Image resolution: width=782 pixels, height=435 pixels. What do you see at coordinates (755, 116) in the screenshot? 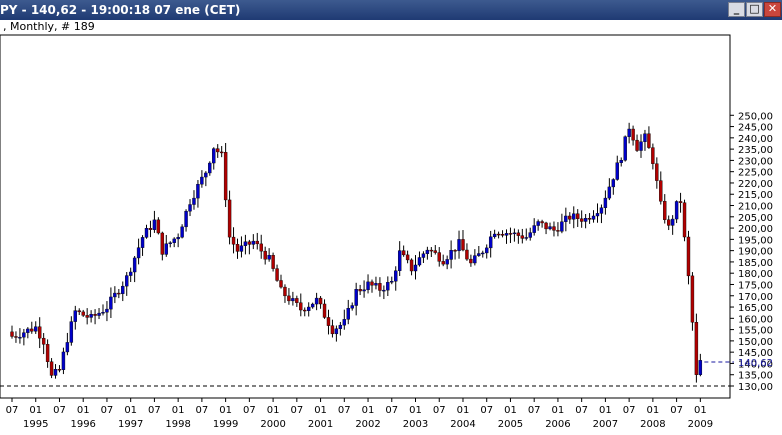
I see `price-tick-label: 250,00` at bounding box center [755, 116].